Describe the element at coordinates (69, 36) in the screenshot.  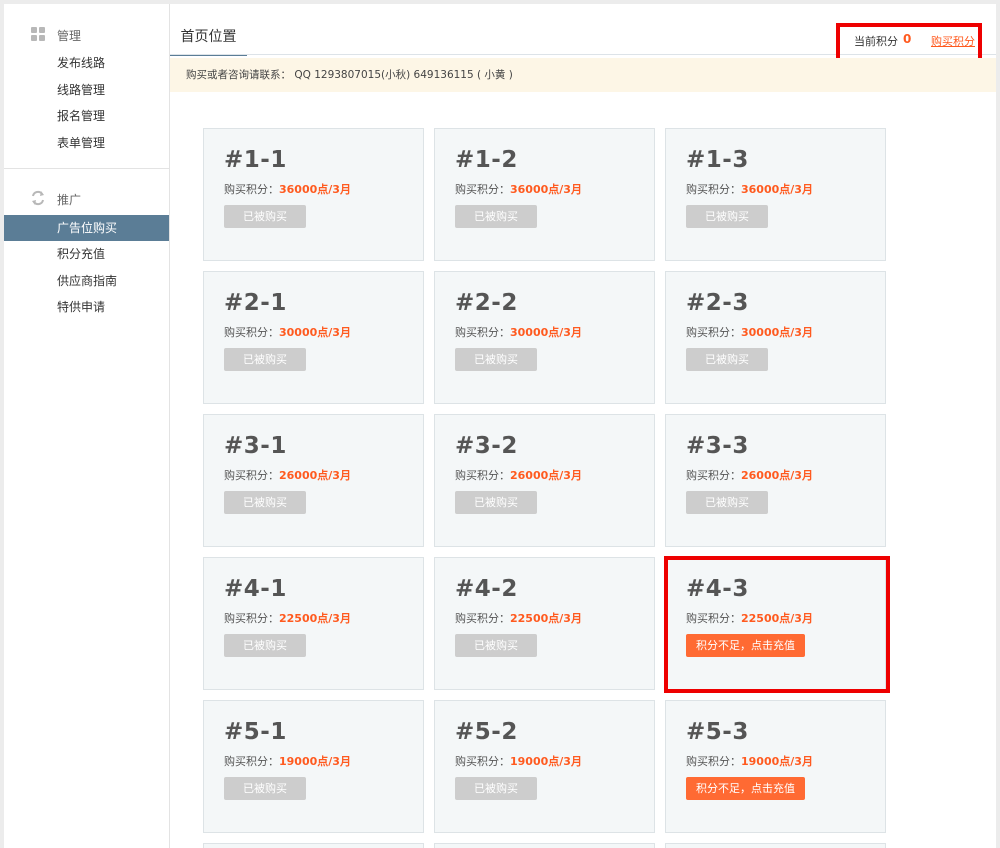
I see `sidebar-group-label: 管理` at that location.